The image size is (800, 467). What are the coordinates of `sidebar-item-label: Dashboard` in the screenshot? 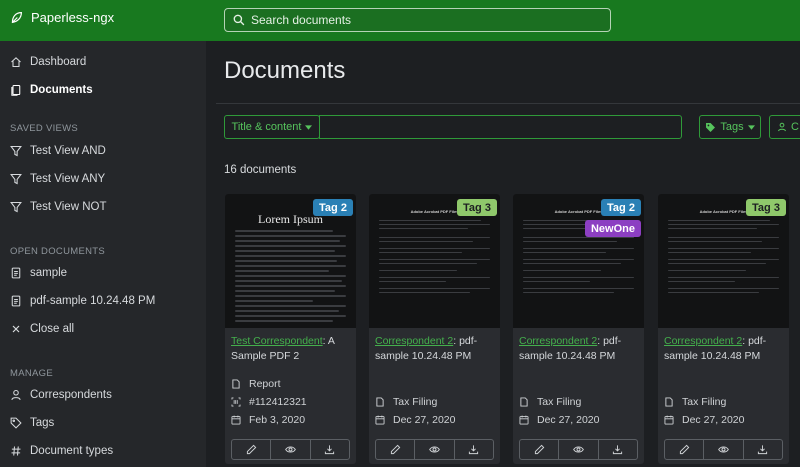 It's located at (58, 62).